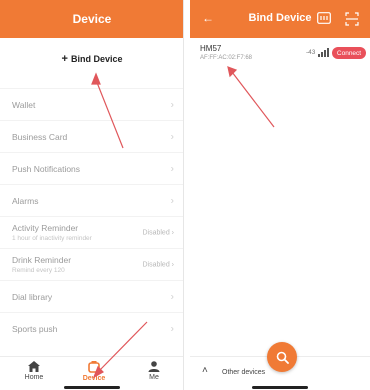  What do you see at coordinates (311, 52) in the screenshot?
I see `signal-strength-value: -43` at bounding box center [311, 52].